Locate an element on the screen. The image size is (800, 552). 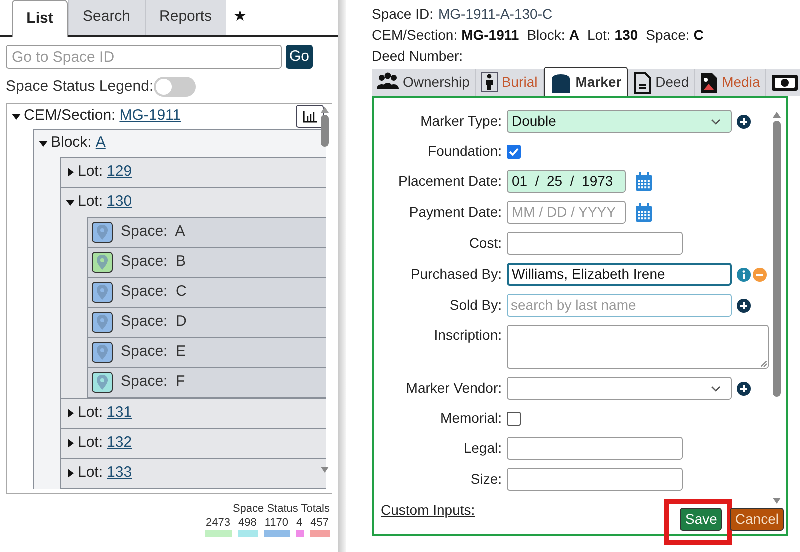
field-label: Marker Vendor: is located at coordinates (453, 388).